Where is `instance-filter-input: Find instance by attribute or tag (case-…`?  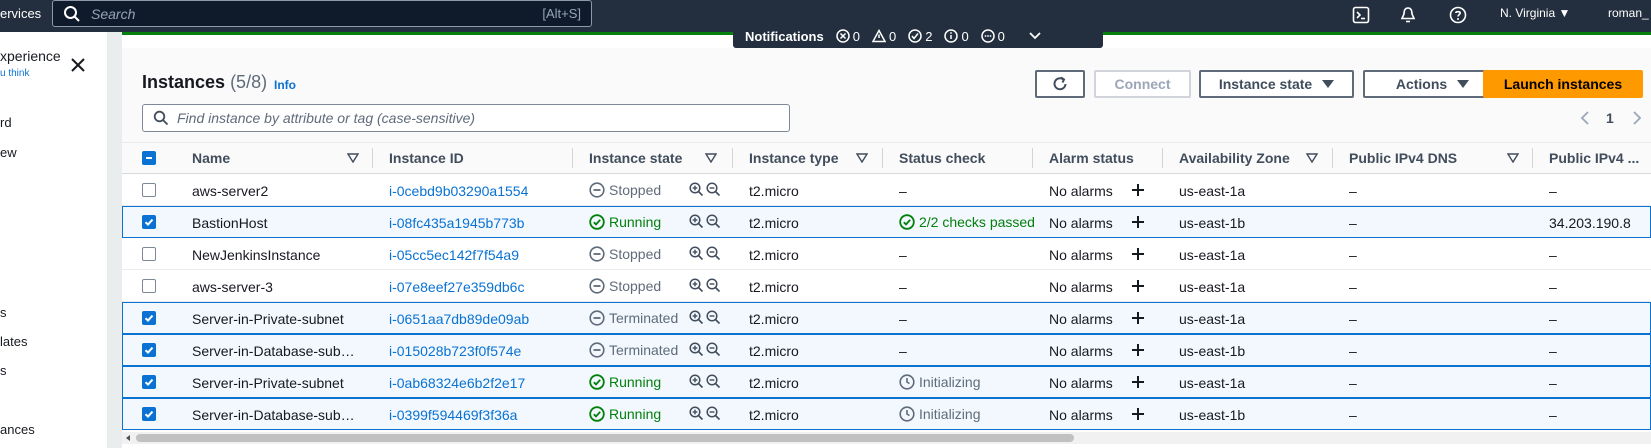
instance-filter-input: Find instance by attribute or tag (case-… is located at coordinates (466, 118).